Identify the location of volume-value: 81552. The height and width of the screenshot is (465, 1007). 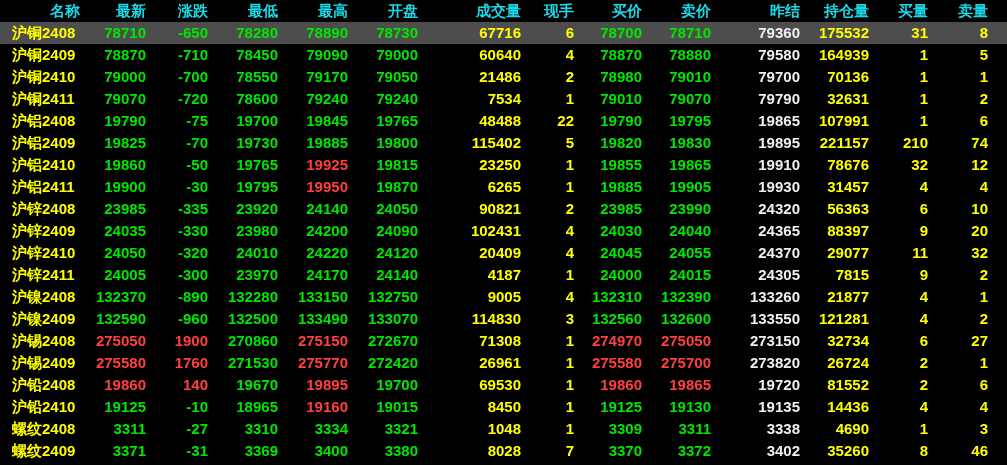
(847, 385).